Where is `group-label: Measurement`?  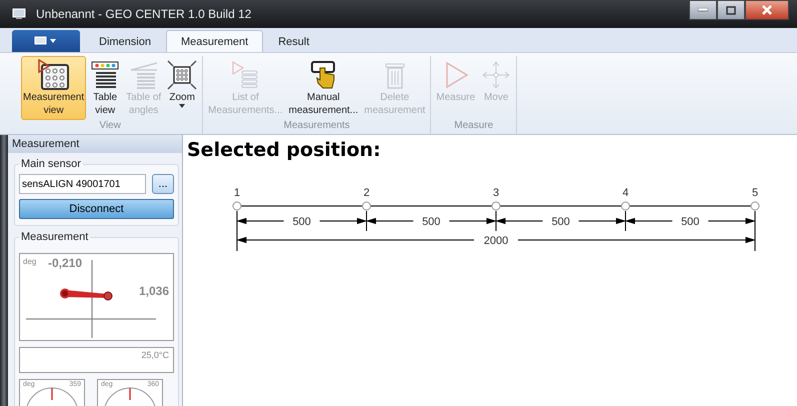
group-label: Measurement is located at coordinates (55, 237).